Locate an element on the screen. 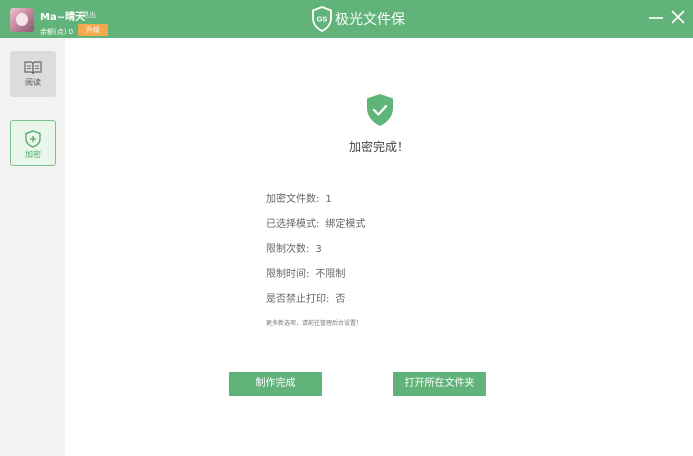 The width and height of the screenshot is (693, 456). upgrade-button: 升级 is located at coordinates (93, 30).